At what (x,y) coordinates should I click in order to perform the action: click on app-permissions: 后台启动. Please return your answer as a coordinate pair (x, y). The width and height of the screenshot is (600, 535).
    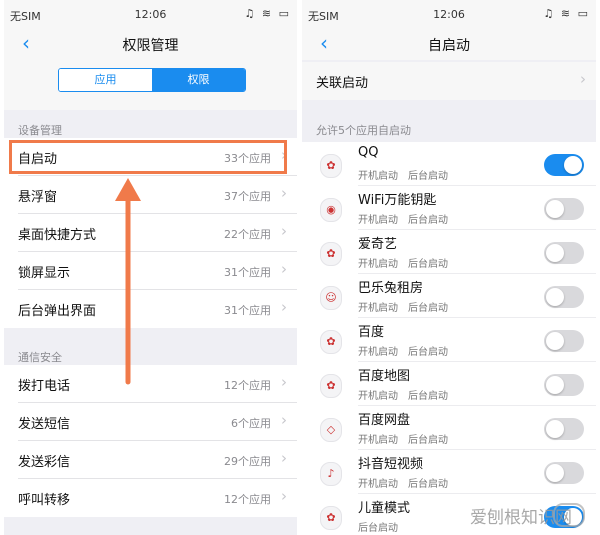
    Looking at the image, I should click on (383, 526).